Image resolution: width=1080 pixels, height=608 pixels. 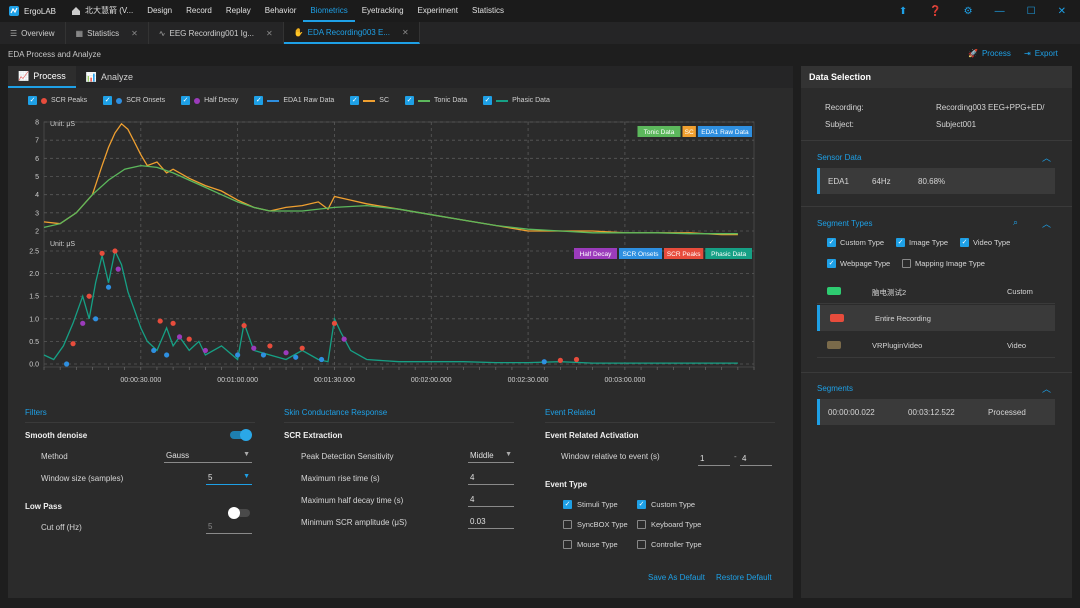 I want to click on tab-eeg-recording: ∿ EEG Recording001 Ig... ✕, so click(x=216, y=33).